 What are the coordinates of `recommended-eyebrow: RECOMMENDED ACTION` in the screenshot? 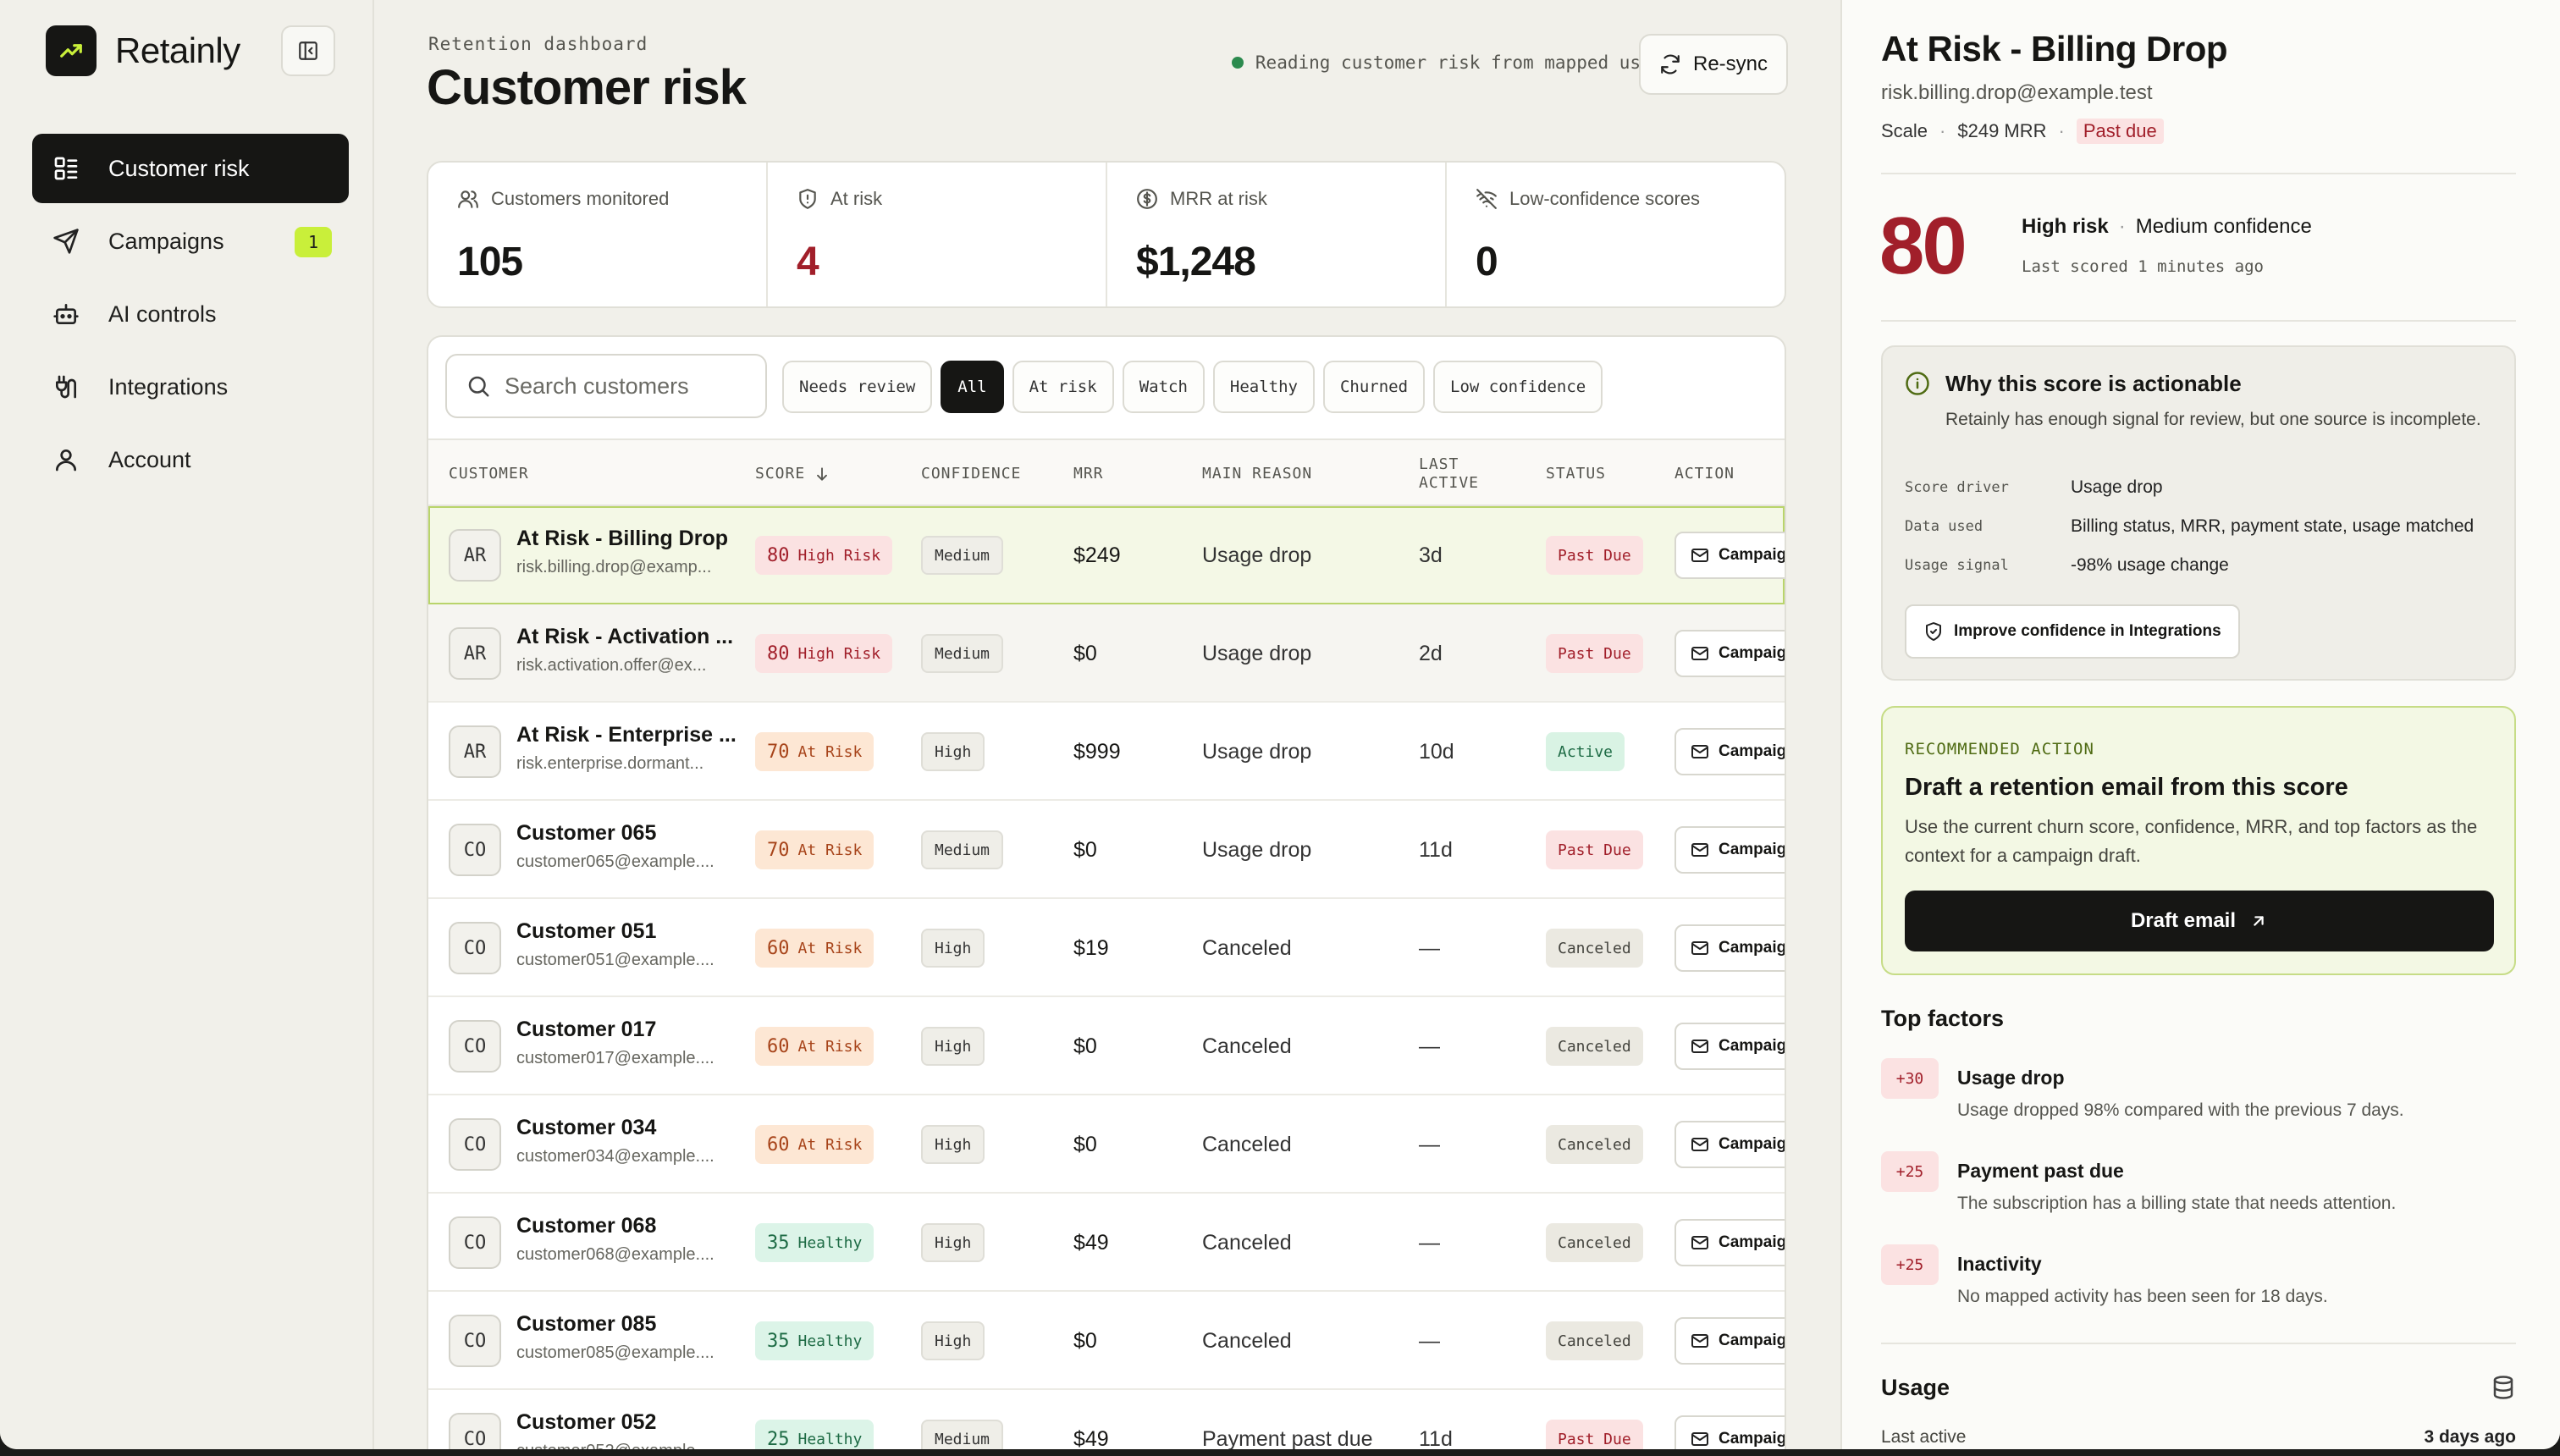 It's located at (1999, 749).